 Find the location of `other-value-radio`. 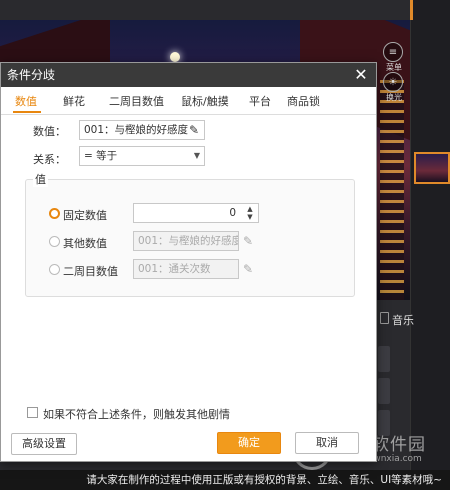

other-value-radio is located at coordinates (54, 241).